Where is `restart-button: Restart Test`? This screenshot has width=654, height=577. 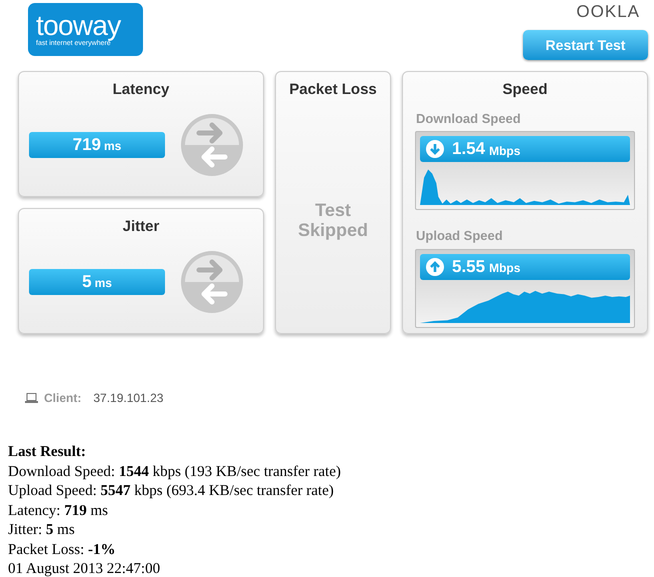
restart-button: Restart Test is located at coordinates (585, 45).